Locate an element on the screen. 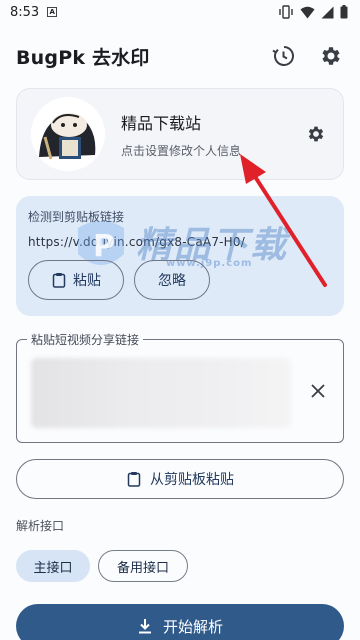 Image resolution: width=360 pixels, height=640 pixels. ignore-button: 忽略 is located at coordinates (172, 280).